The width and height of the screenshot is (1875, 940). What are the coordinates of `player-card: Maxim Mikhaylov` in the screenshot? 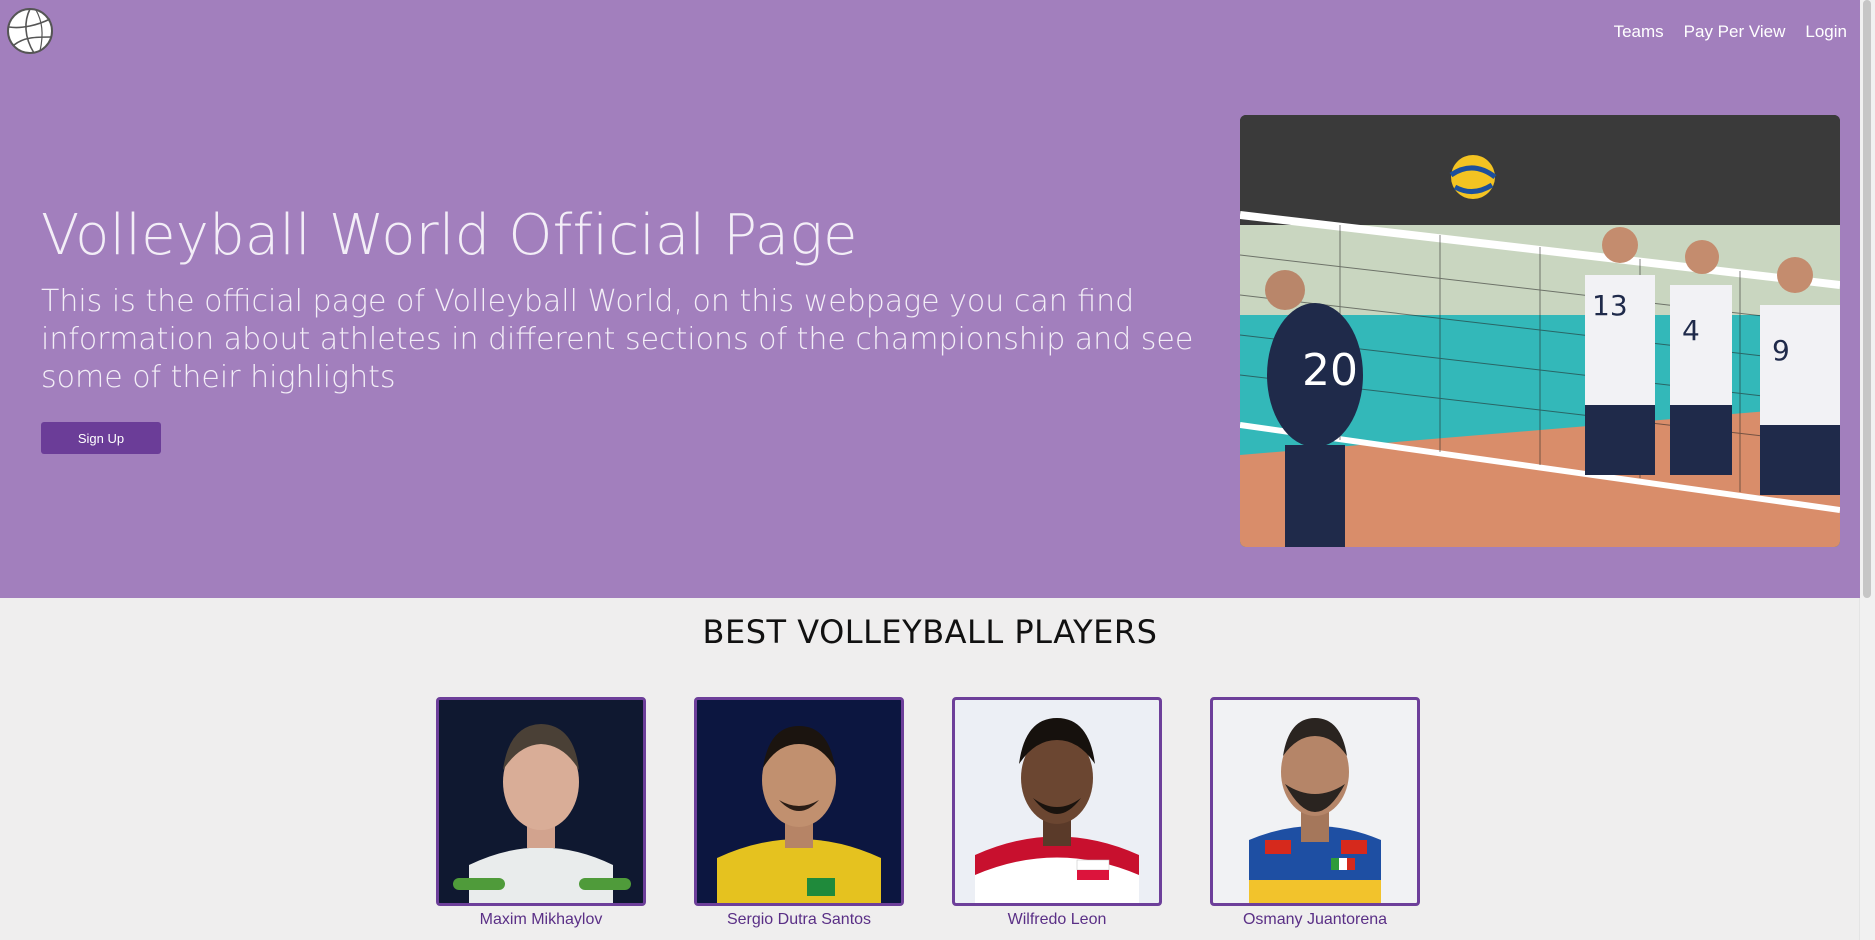 It's located at (541, 813).